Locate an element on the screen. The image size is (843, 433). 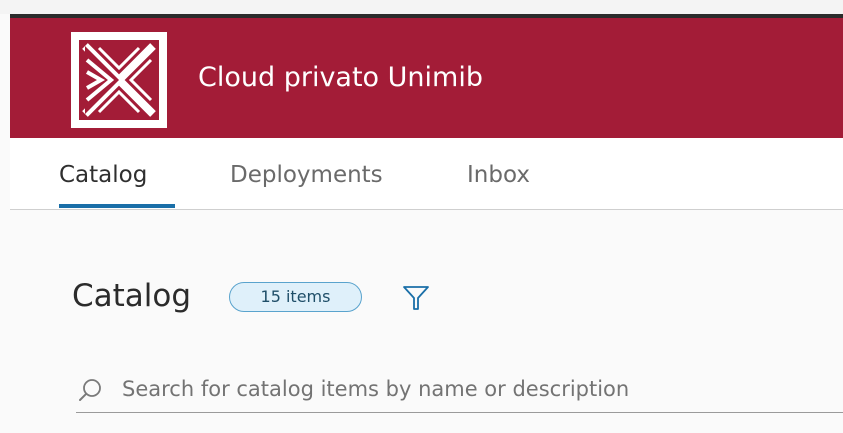
unimib-logo-icon is located at coordinates (119, 80).